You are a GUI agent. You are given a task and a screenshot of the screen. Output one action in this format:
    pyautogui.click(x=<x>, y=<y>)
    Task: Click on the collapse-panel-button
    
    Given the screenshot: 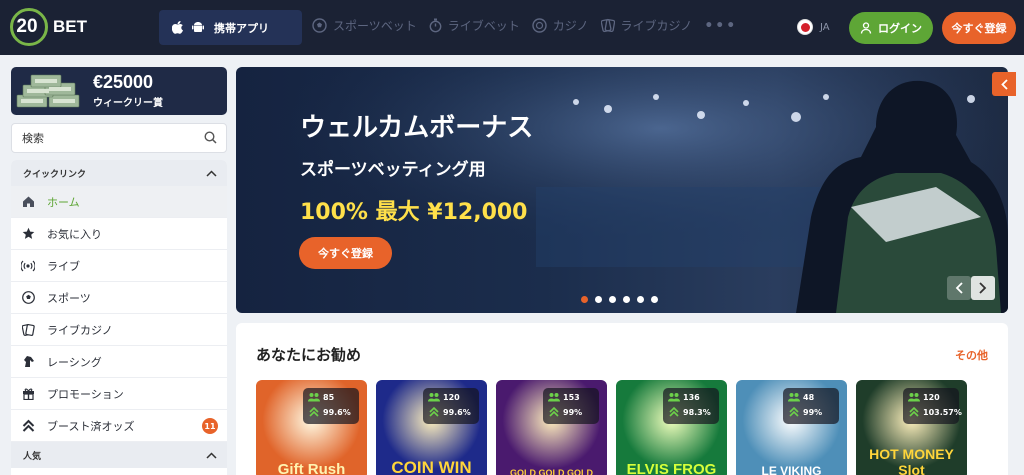 What is the action you would take?
    pyautogui.click(x=1004, y=84)
    